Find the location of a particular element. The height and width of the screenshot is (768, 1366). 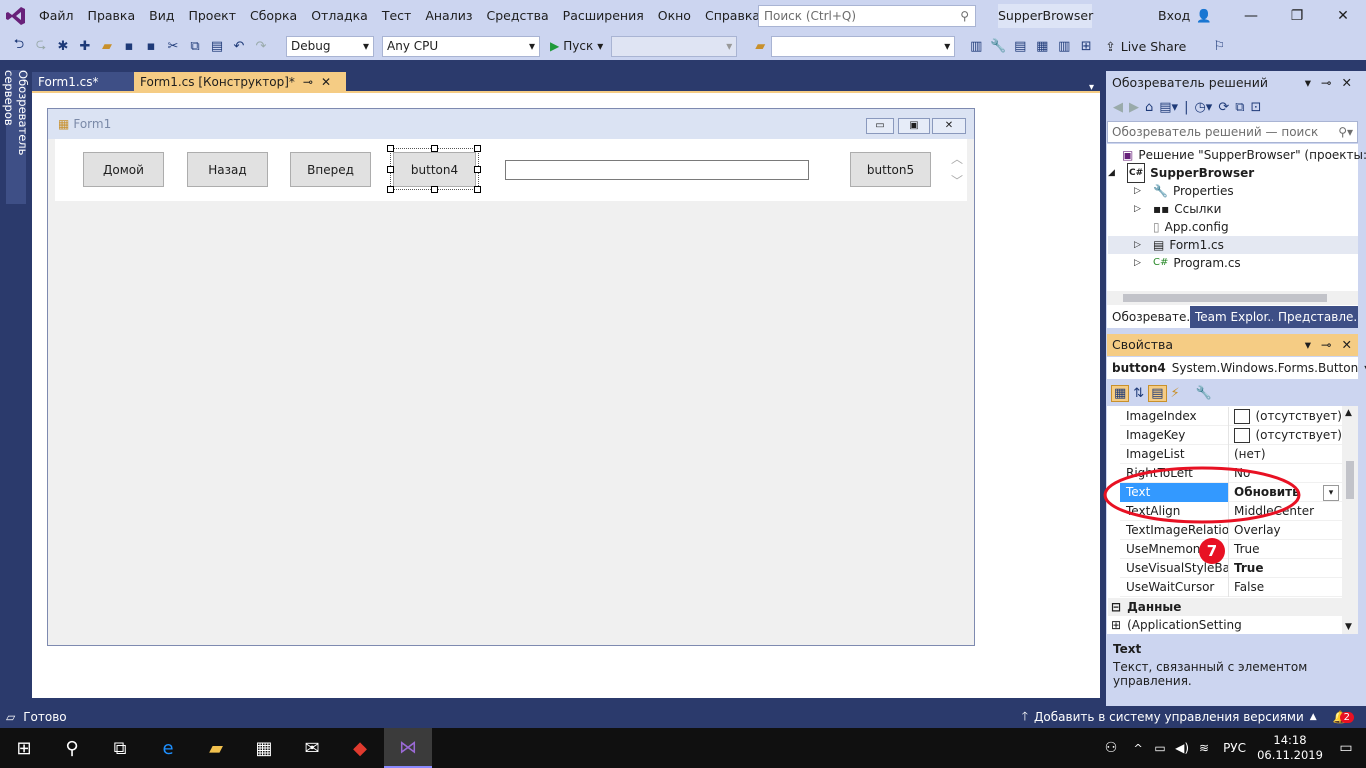

find-icon: ▰ is located at coordinates (760, 46).